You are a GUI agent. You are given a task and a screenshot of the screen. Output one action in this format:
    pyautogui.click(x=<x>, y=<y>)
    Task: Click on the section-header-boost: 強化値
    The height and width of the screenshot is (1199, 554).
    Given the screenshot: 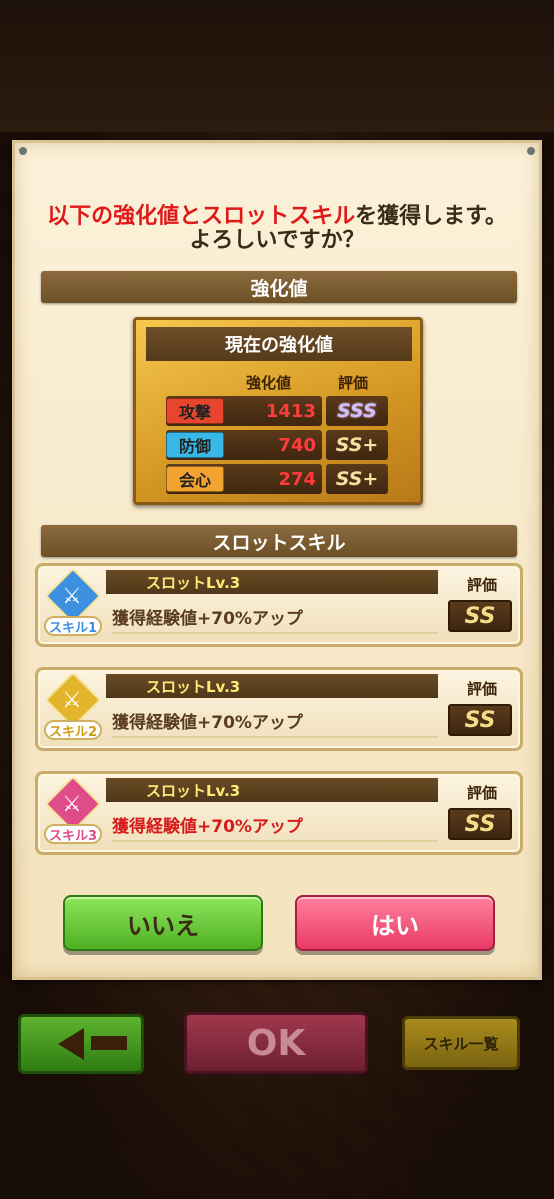 What is the action you would take?
    pyautogui.click(x=279, y=287)
    